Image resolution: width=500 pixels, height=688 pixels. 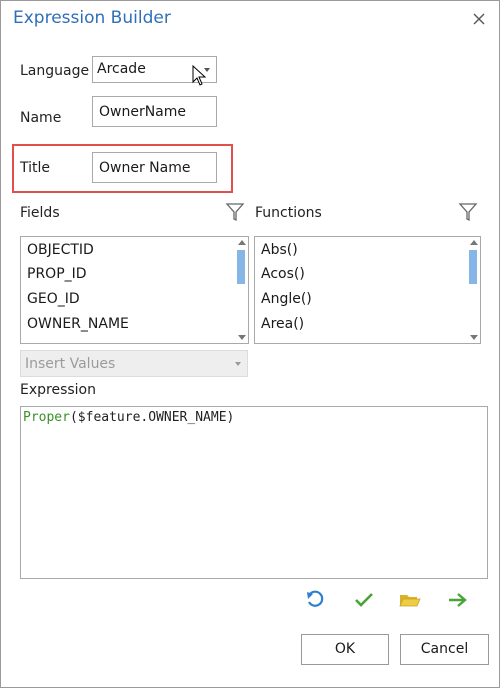 I want to click on title-field: Owner Name, so click(x=154, y=167).